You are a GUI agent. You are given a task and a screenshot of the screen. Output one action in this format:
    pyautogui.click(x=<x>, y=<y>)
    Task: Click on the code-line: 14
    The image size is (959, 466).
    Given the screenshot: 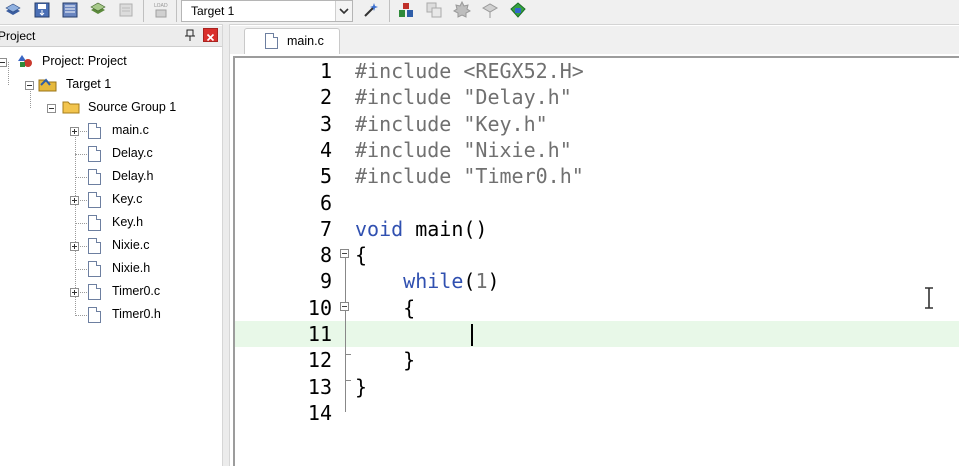 What is the action you would take?
    pyautogui.click(x=597, y=413)
    